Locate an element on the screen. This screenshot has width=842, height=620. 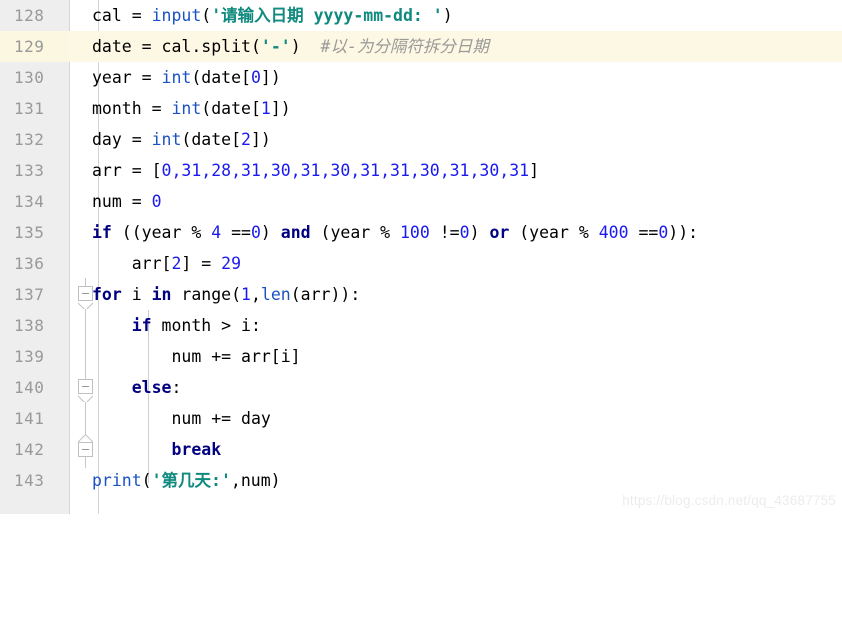
code-line-137: 137 for i in range(1,len(arr)): is located at coordinates (421, 294).